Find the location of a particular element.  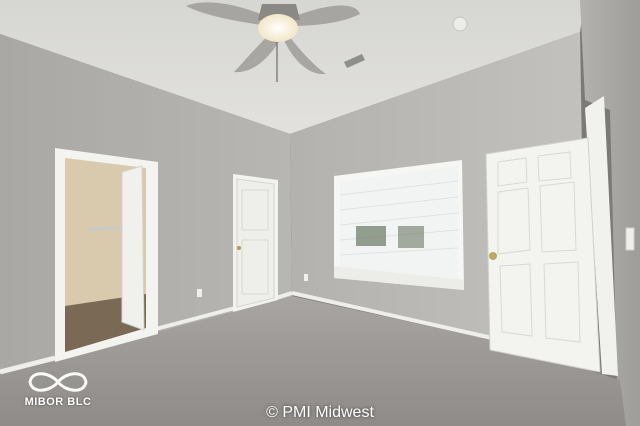

infinity-logo-icon is located at coordinates (58, 382).